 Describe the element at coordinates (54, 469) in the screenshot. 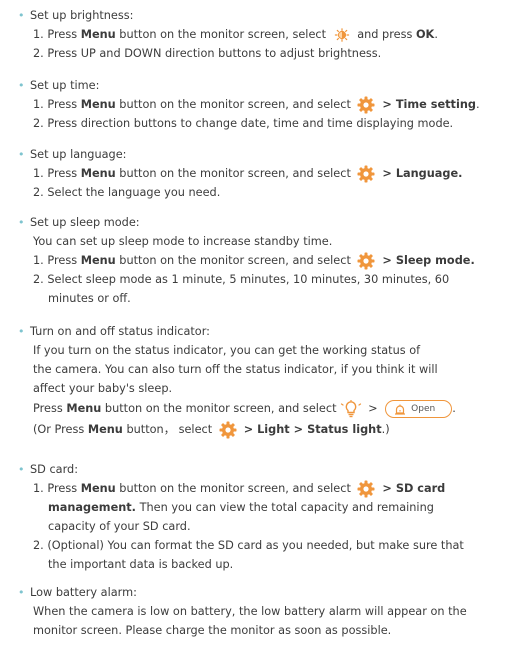

I see `section-title: SD card:` at that location.